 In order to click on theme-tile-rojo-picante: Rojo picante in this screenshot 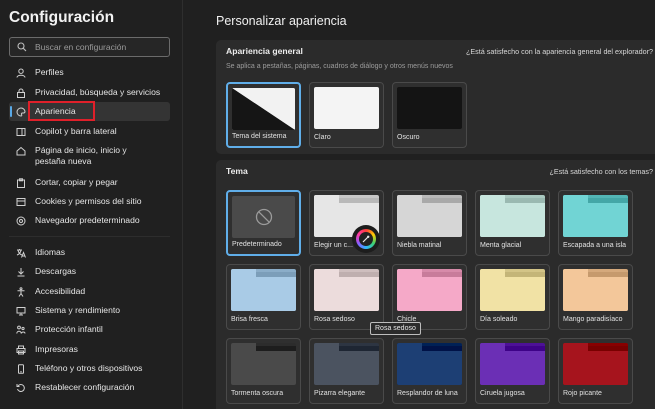, I will do `click(595, 371)`.